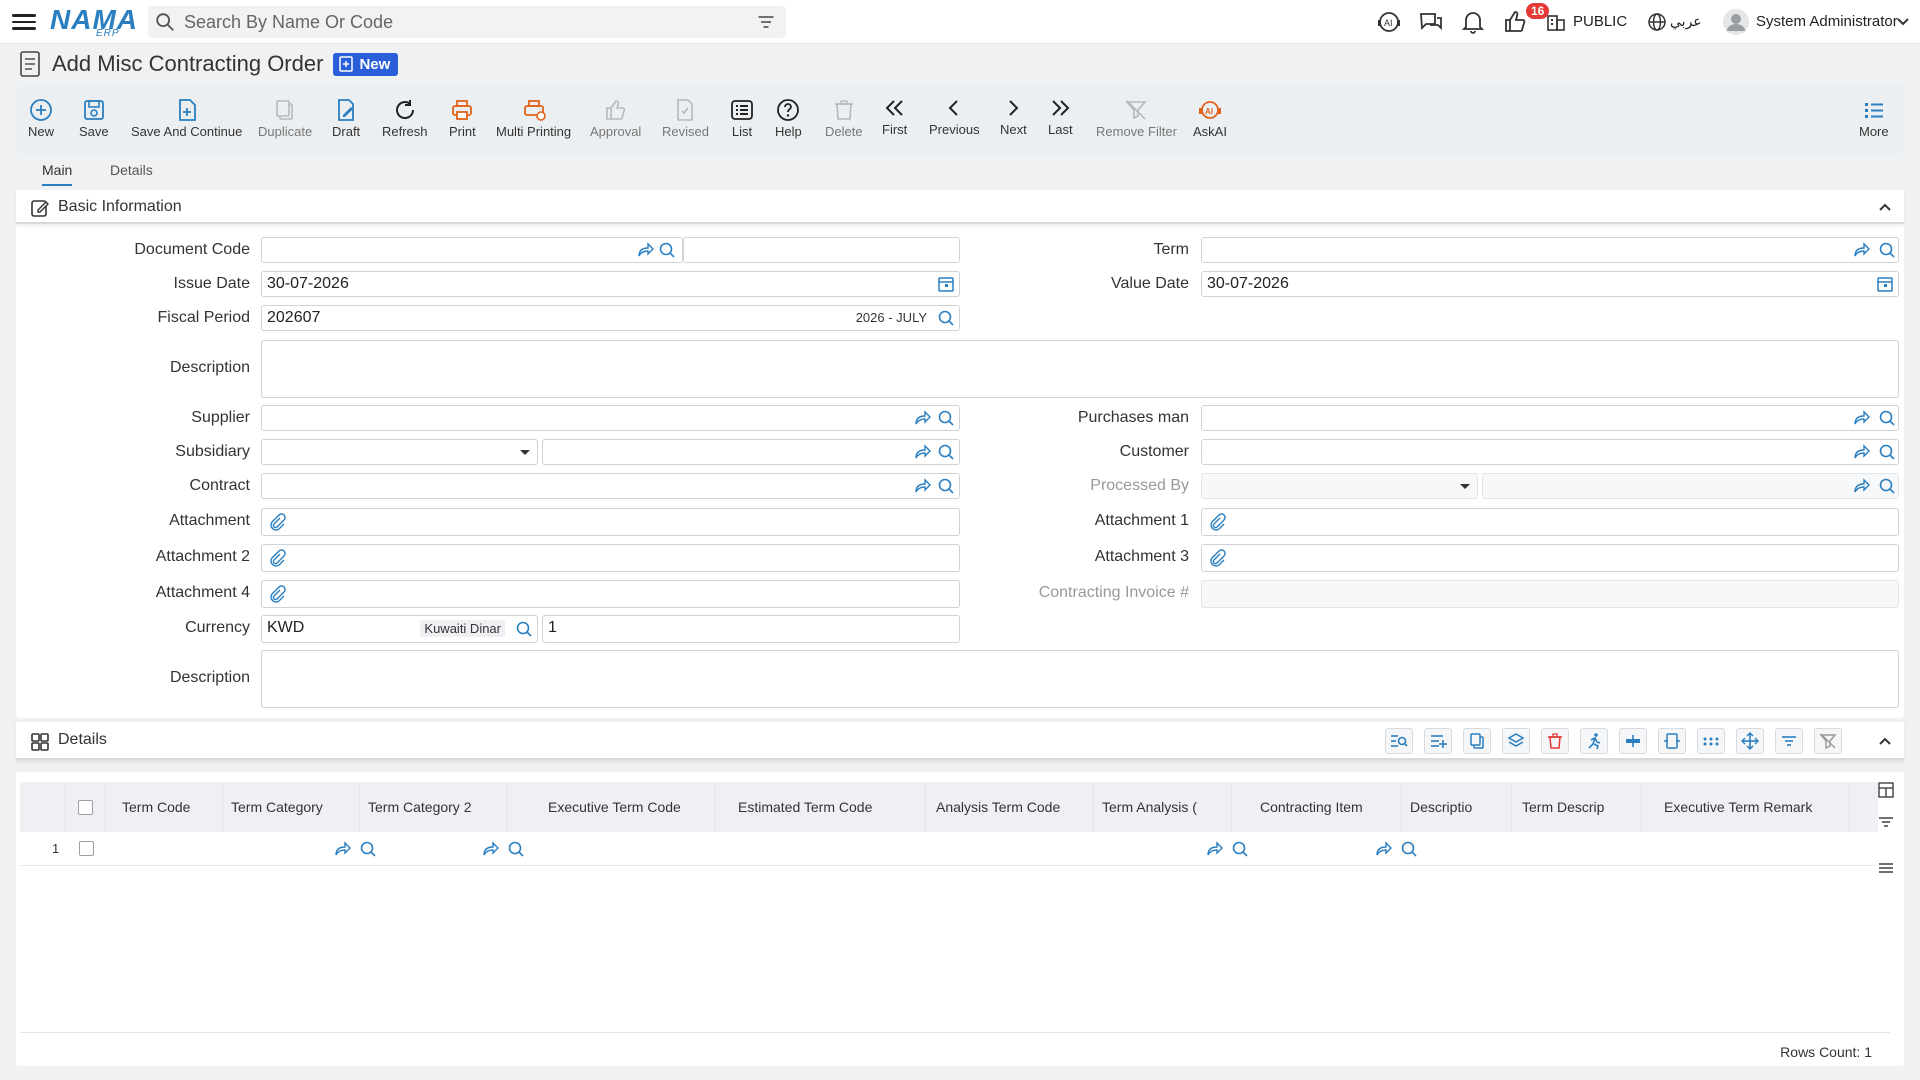 The width and height of the screenshot is (1920, 1080). What do you see at coordinates (1473, 22) in the screenshot?
I see `bell-icon` at bounding box center [1473, 22].